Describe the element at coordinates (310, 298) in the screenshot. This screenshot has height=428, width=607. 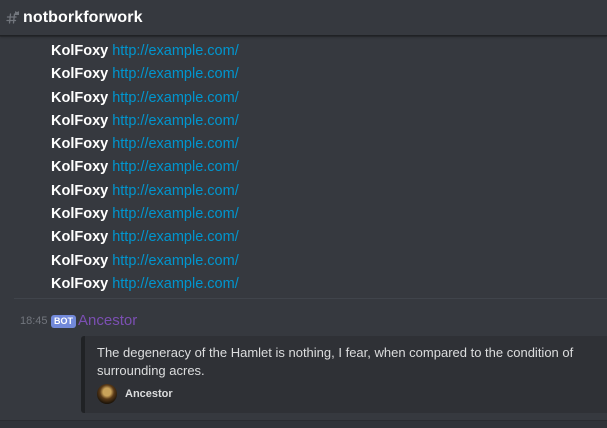
I see `message-divider` at that location.